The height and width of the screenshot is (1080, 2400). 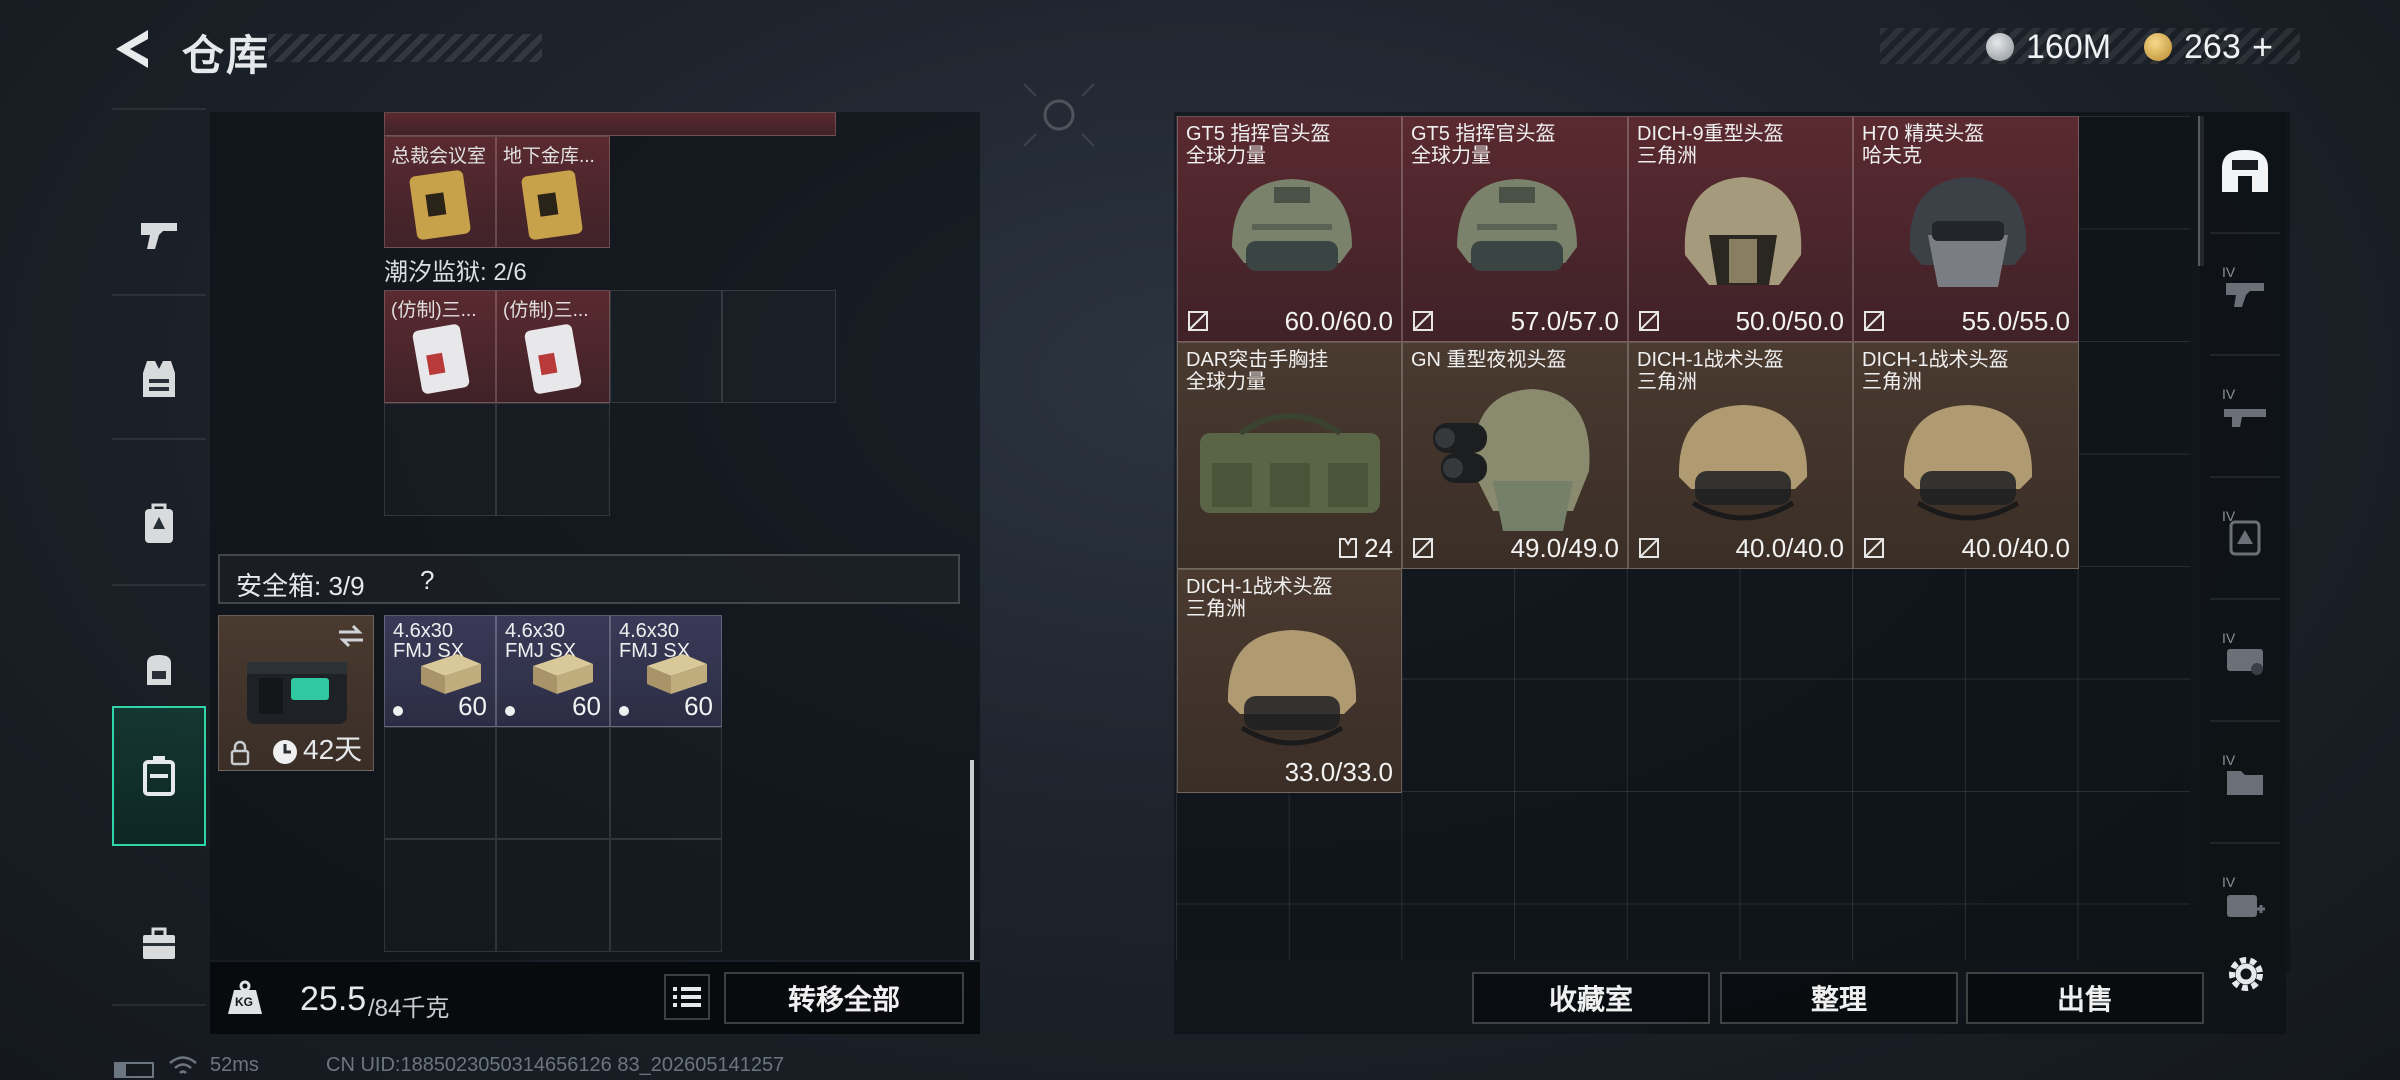 What do you see at coordinates (351, 636) in the screenshot?
I see `swap-icon` at bounding box center [351, 636].